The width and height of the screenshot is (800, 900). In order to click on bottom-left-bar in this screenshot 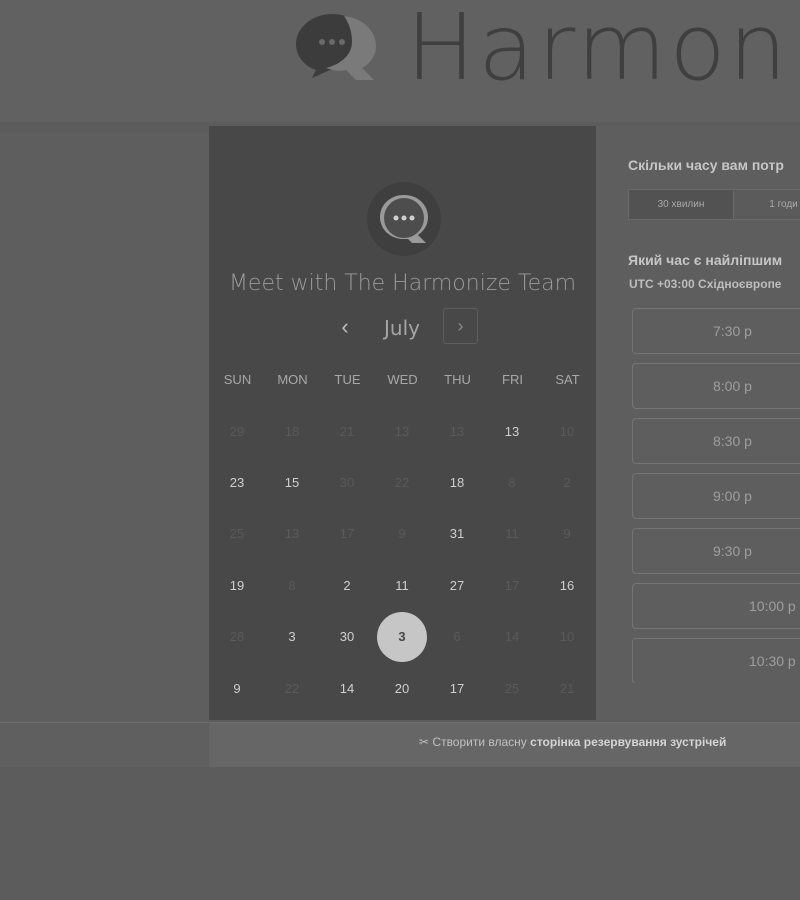, I will do `click(104, 744)`.